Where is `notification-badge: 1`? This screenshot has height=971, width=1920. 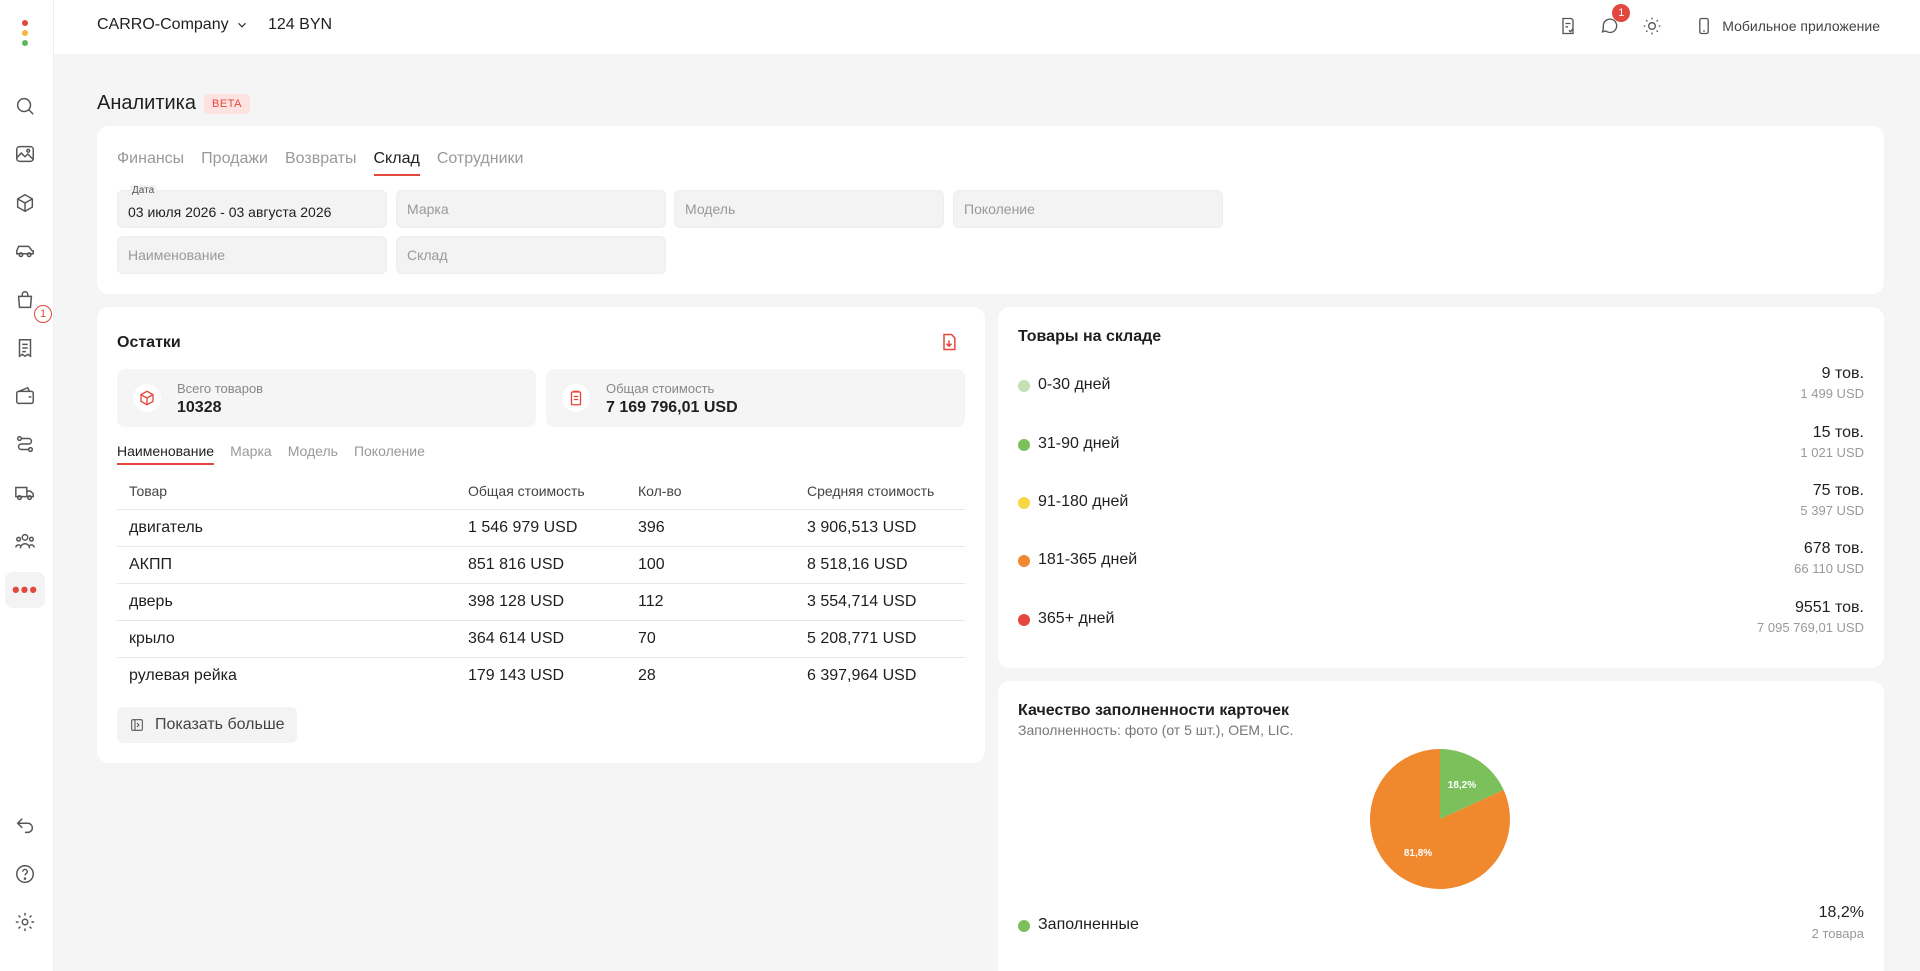
notification-badge: 1 is located at coordinates (1621, 13).